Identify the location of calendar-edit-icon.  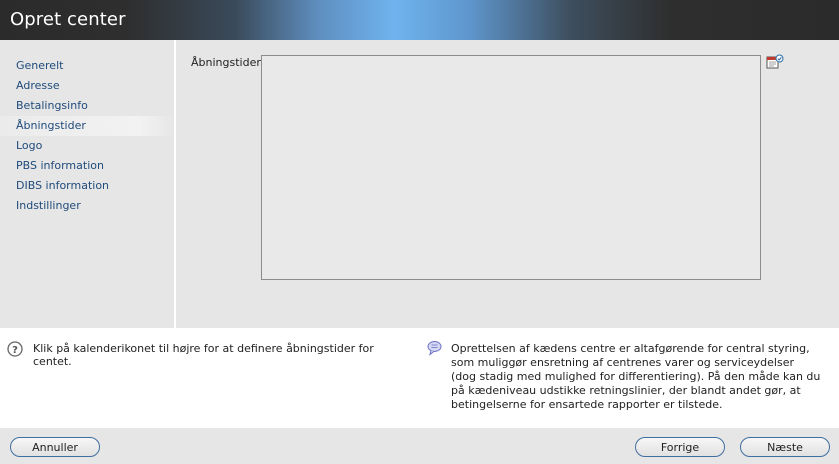
(775, 62).